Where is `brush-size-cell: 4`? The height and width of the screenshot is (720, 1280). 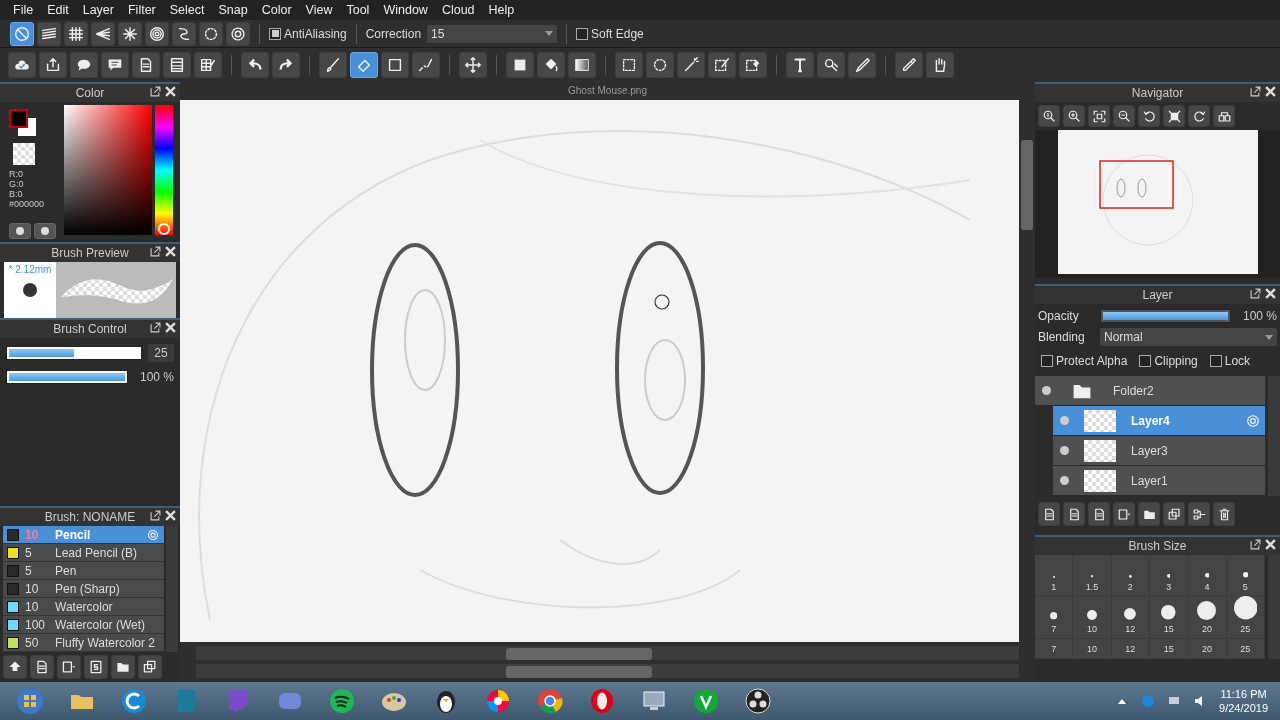 brush-size-cell: 4 is located at coordinates (1207, 576).